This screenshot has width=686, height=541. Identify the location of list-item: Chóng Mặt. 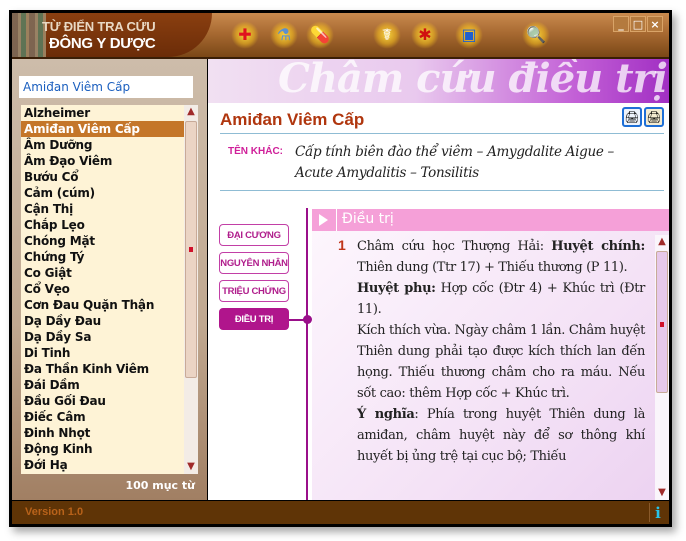
(102, 241).